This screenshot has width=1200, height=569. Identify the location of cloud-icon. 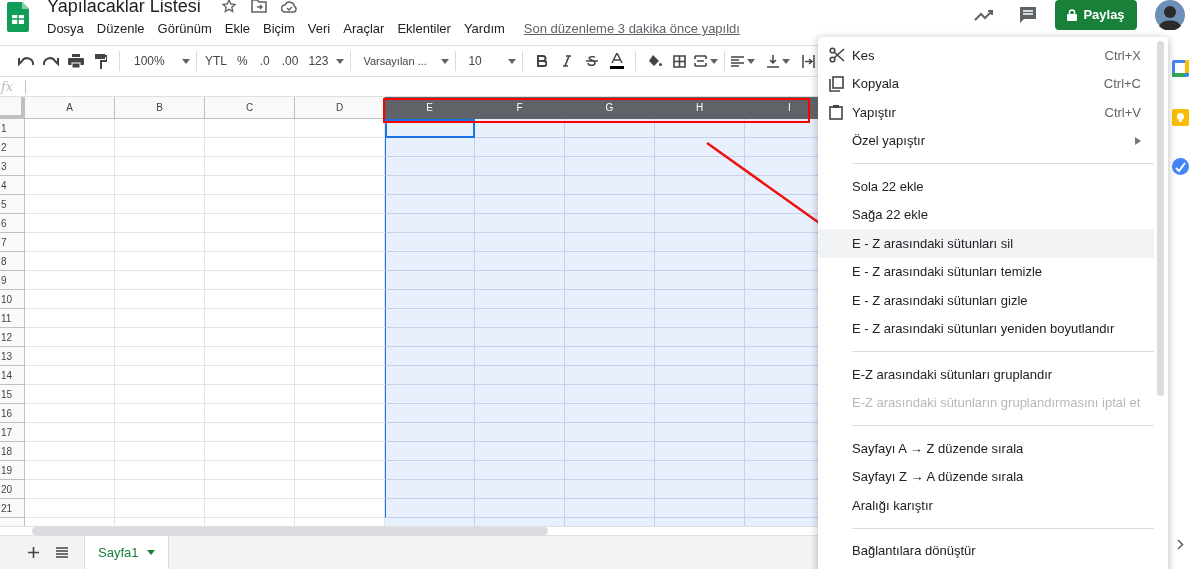
(289, 6).